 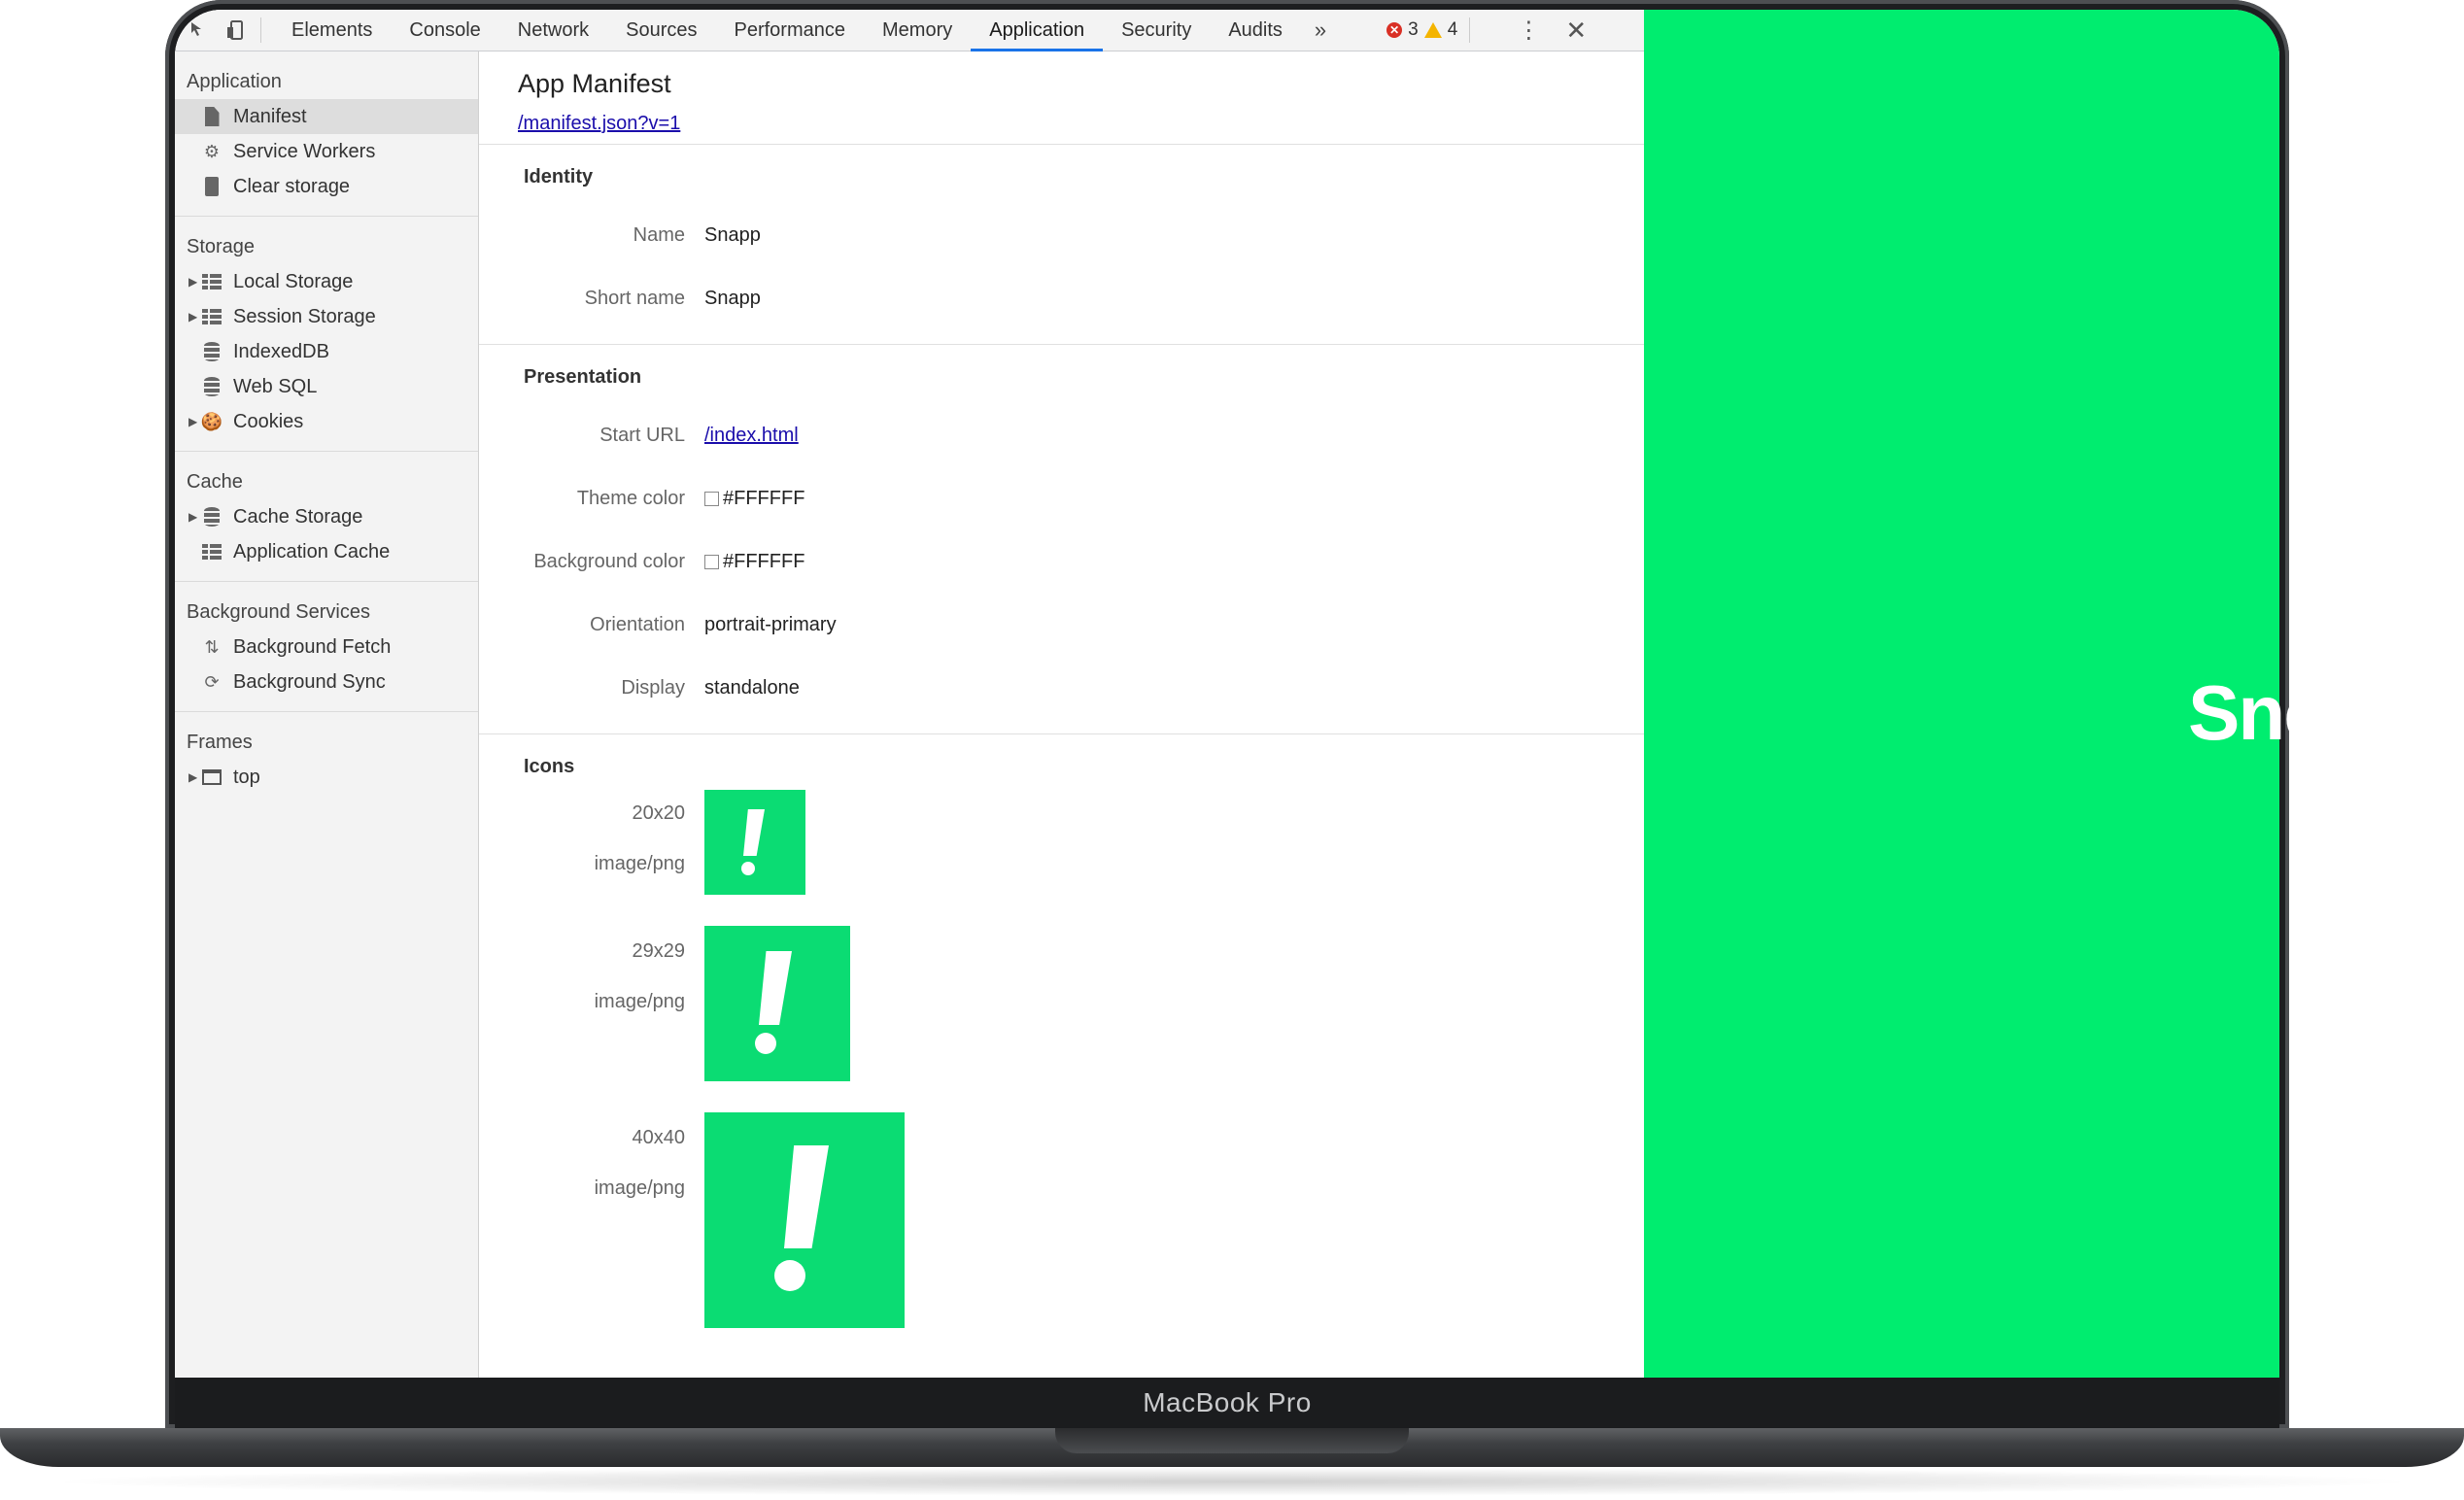 What do you see at coordinates (211, 187) in the screenshot?
I see `trash-icon` at bounding box center [211, 187].